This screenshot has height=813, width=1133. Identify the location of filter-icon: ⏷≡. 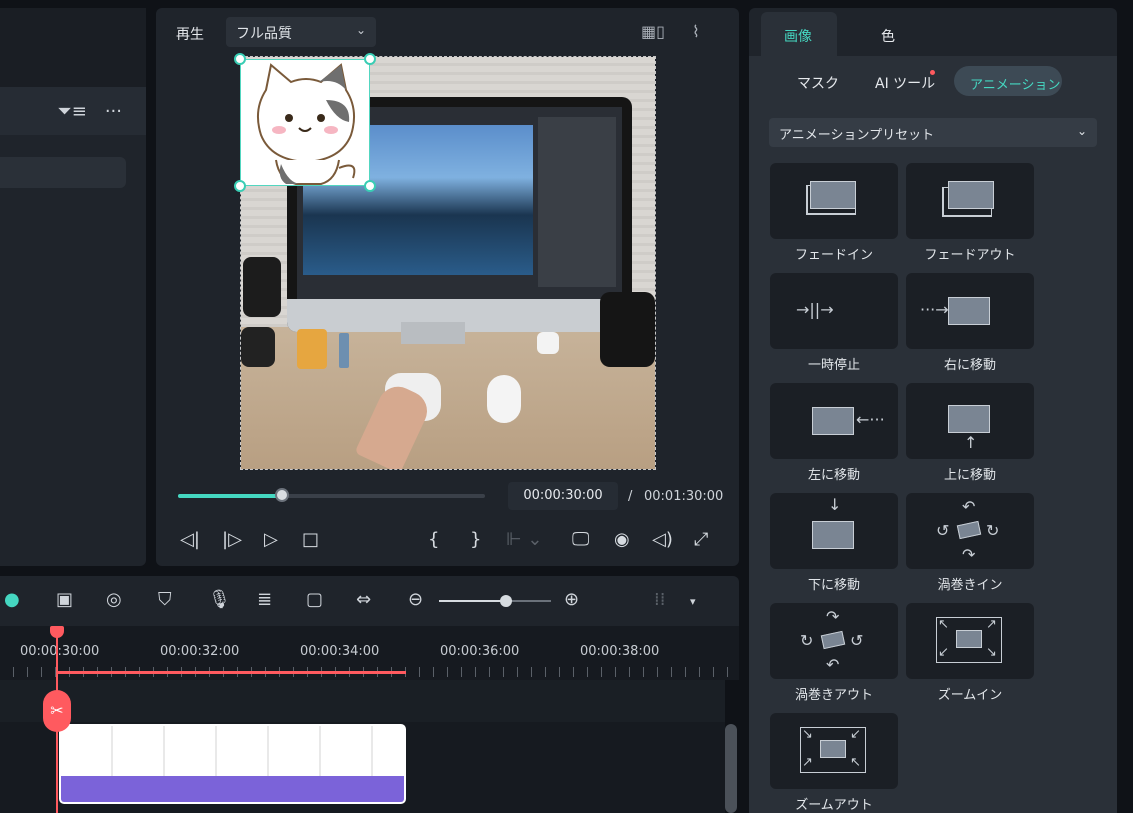
(71, 111).